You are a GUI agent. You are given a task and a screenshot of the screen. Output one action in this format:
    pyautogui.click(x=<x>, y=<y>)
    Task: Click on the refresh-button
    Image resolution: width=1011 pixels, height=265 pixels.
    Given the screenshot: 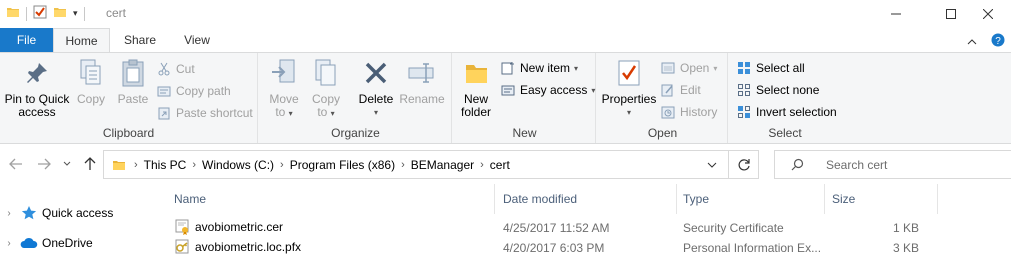 What is the action you would take?
    pyautogui.click(x=743, y=164)
    